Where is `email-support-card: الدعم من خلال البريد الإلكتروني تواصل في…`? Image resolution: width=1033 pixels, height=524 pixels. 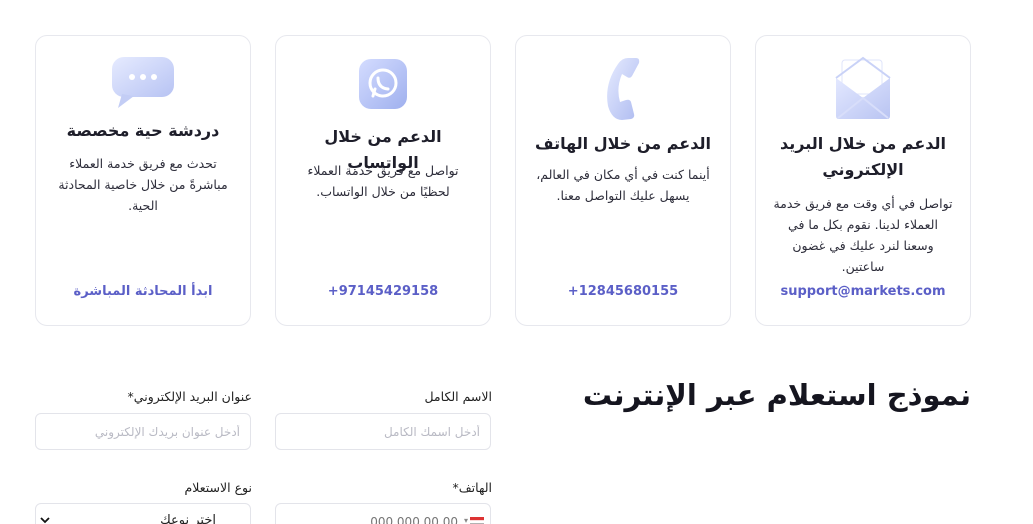
email-support-card: الدعم من خلال البريد الإلكتروني تواصل في… is located at coordinates (863, 180).